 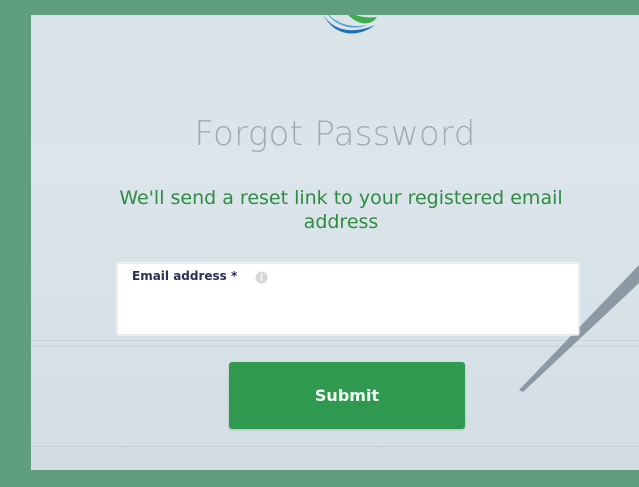 What do you see at coordinates (335, 134) in the screenshot?
I see `page-title: Forgot Password` at bounding box center [335, 134].